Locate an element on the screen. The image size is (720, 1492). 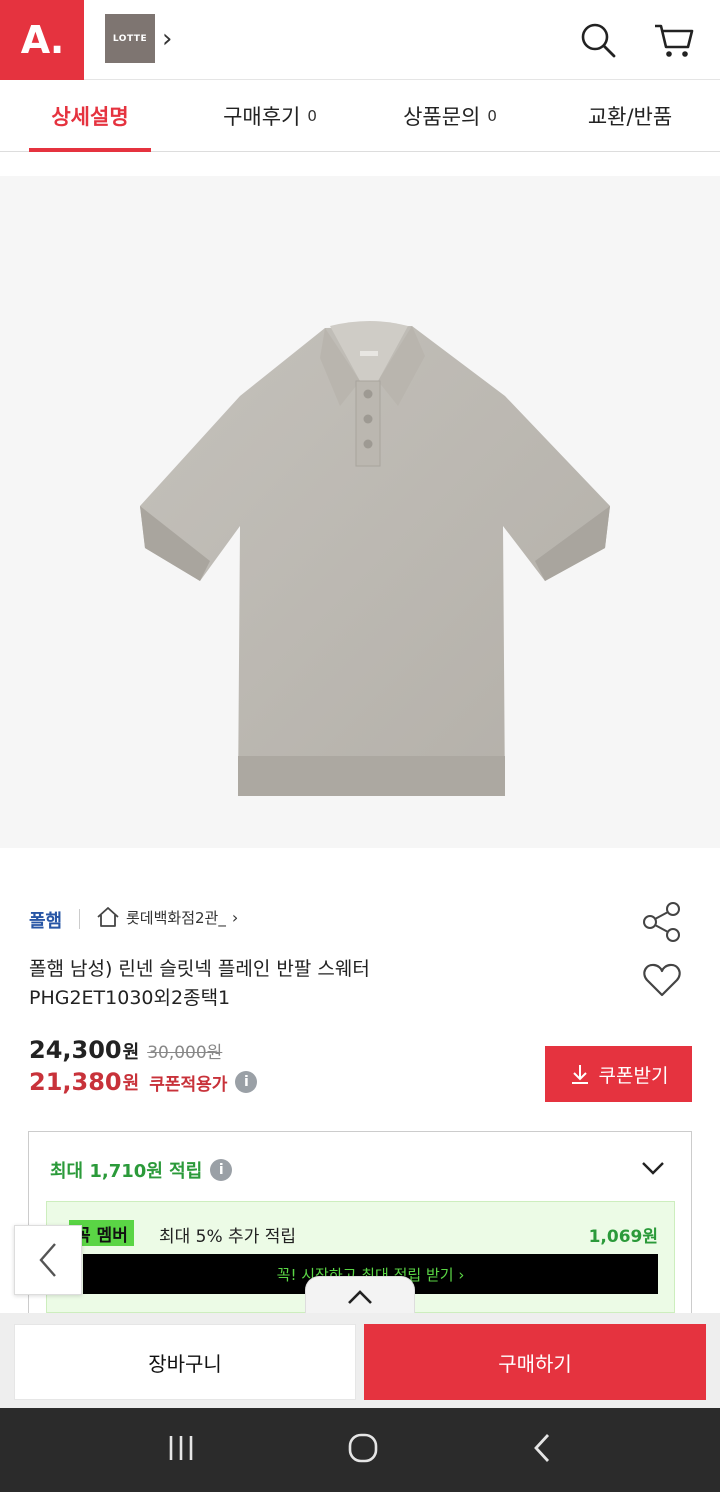
download-icon is located at coordinates (579, 1074).